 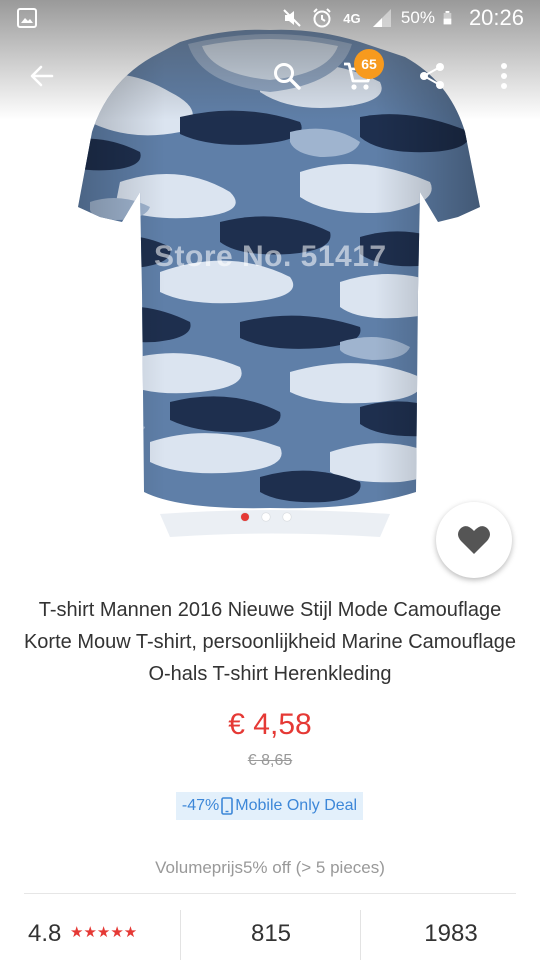 What do you see at coordinates (270, 760) in the screenshot?
I see `original-price: € 8,65` at bounding box center [270, 760].